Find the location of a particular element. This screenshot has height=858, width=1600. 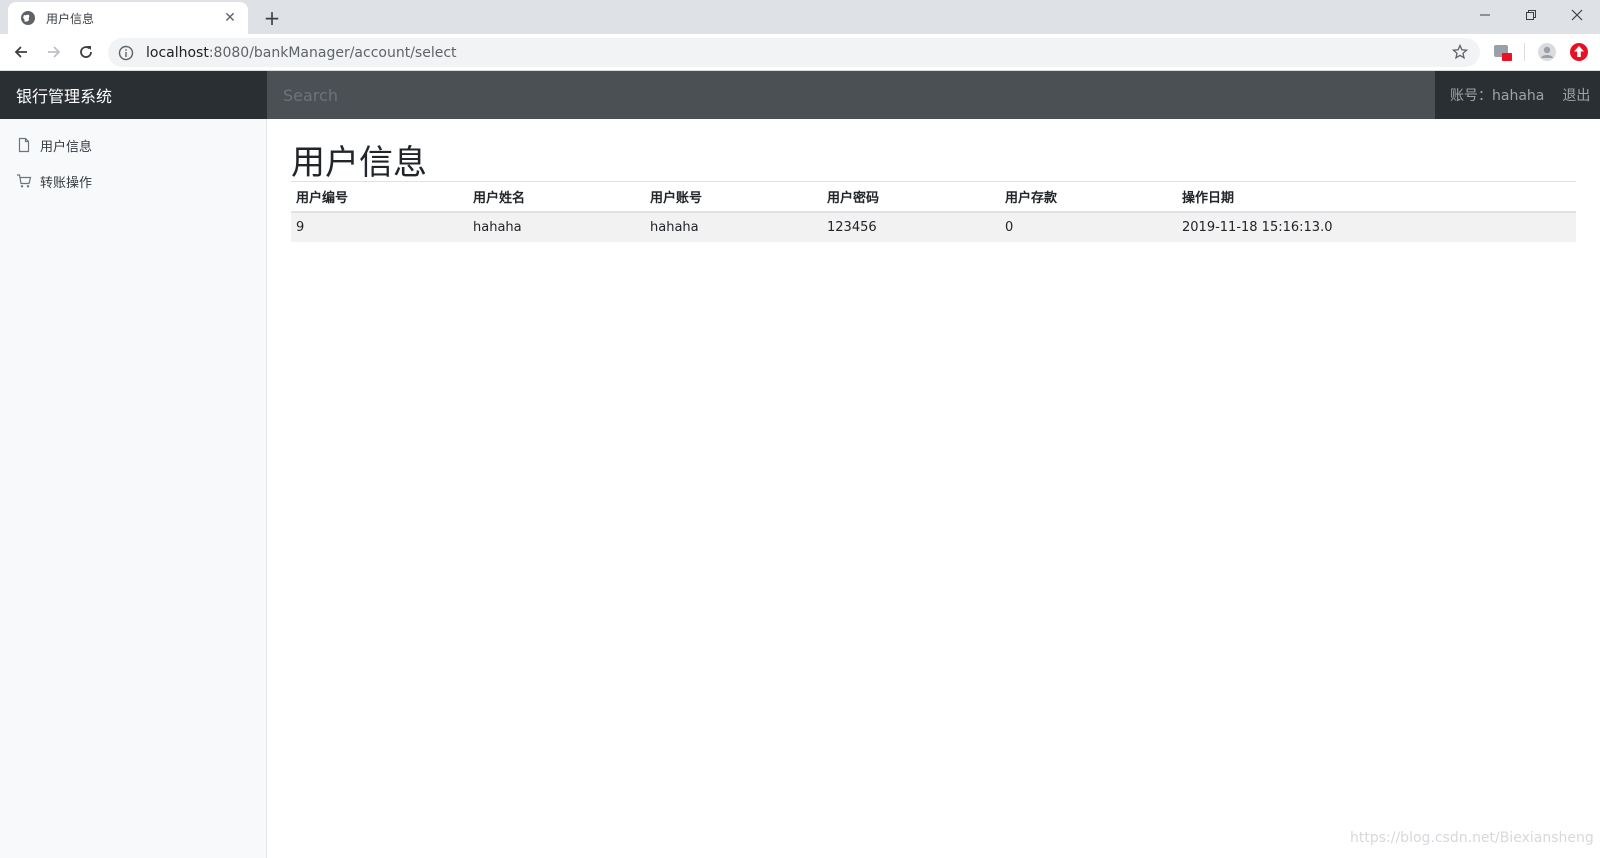

file-icon is located at coordinates (24, 145).